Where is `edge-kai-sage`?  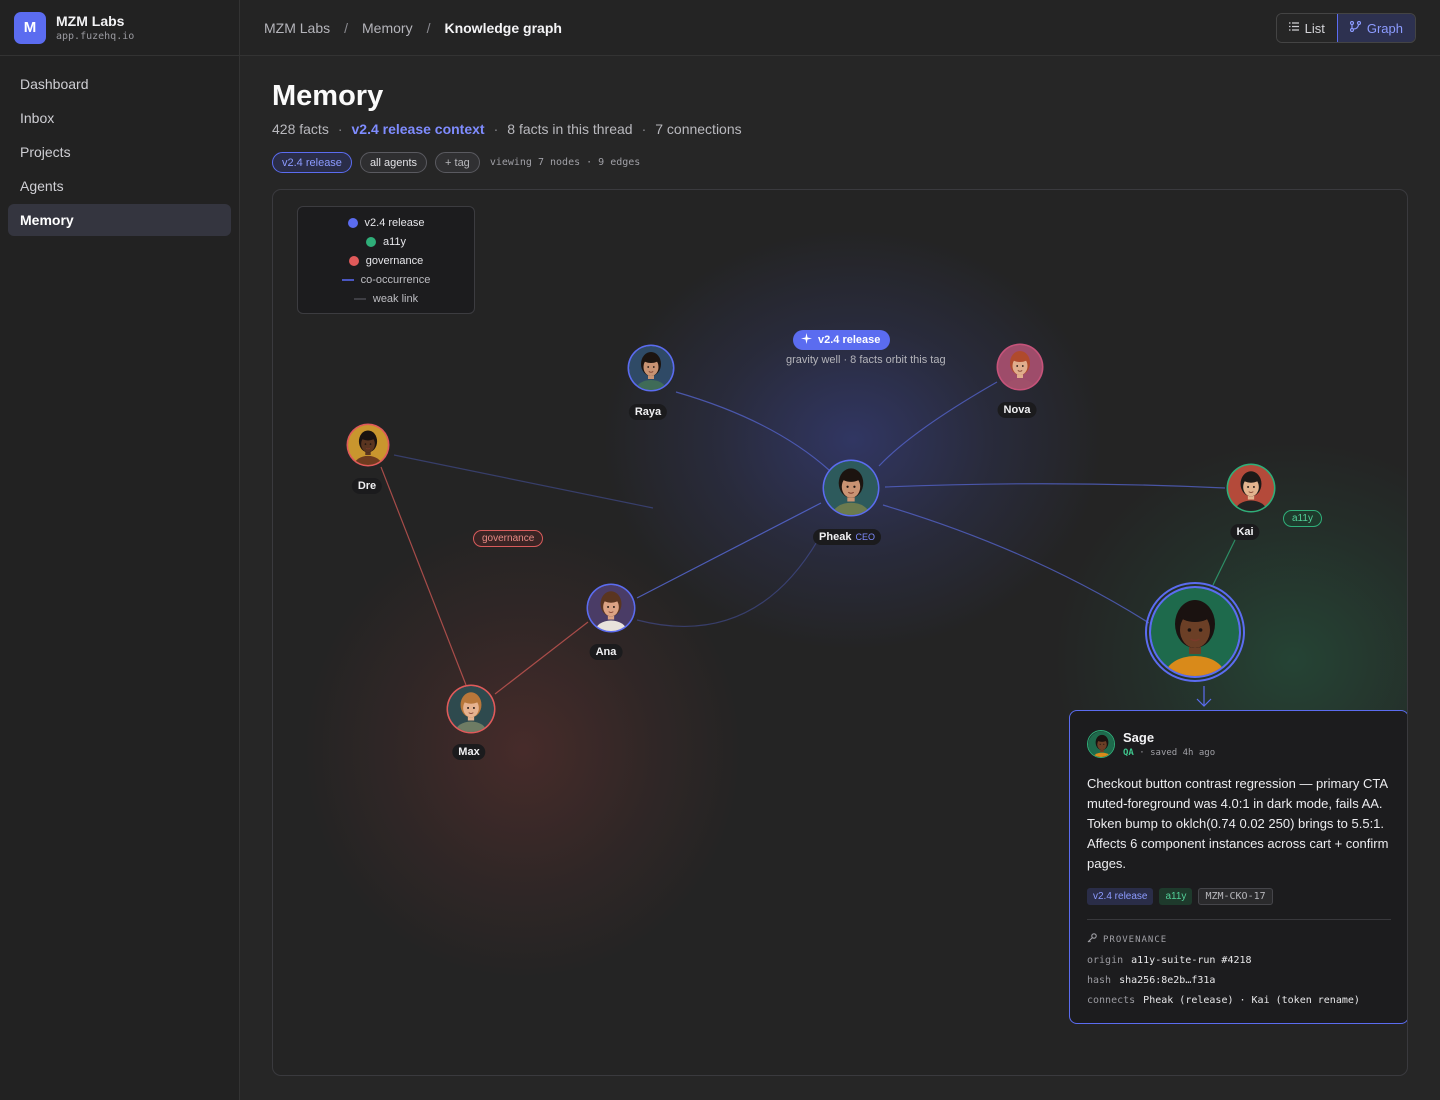 edge-kai-sage is located at coordinates (1224, 562).